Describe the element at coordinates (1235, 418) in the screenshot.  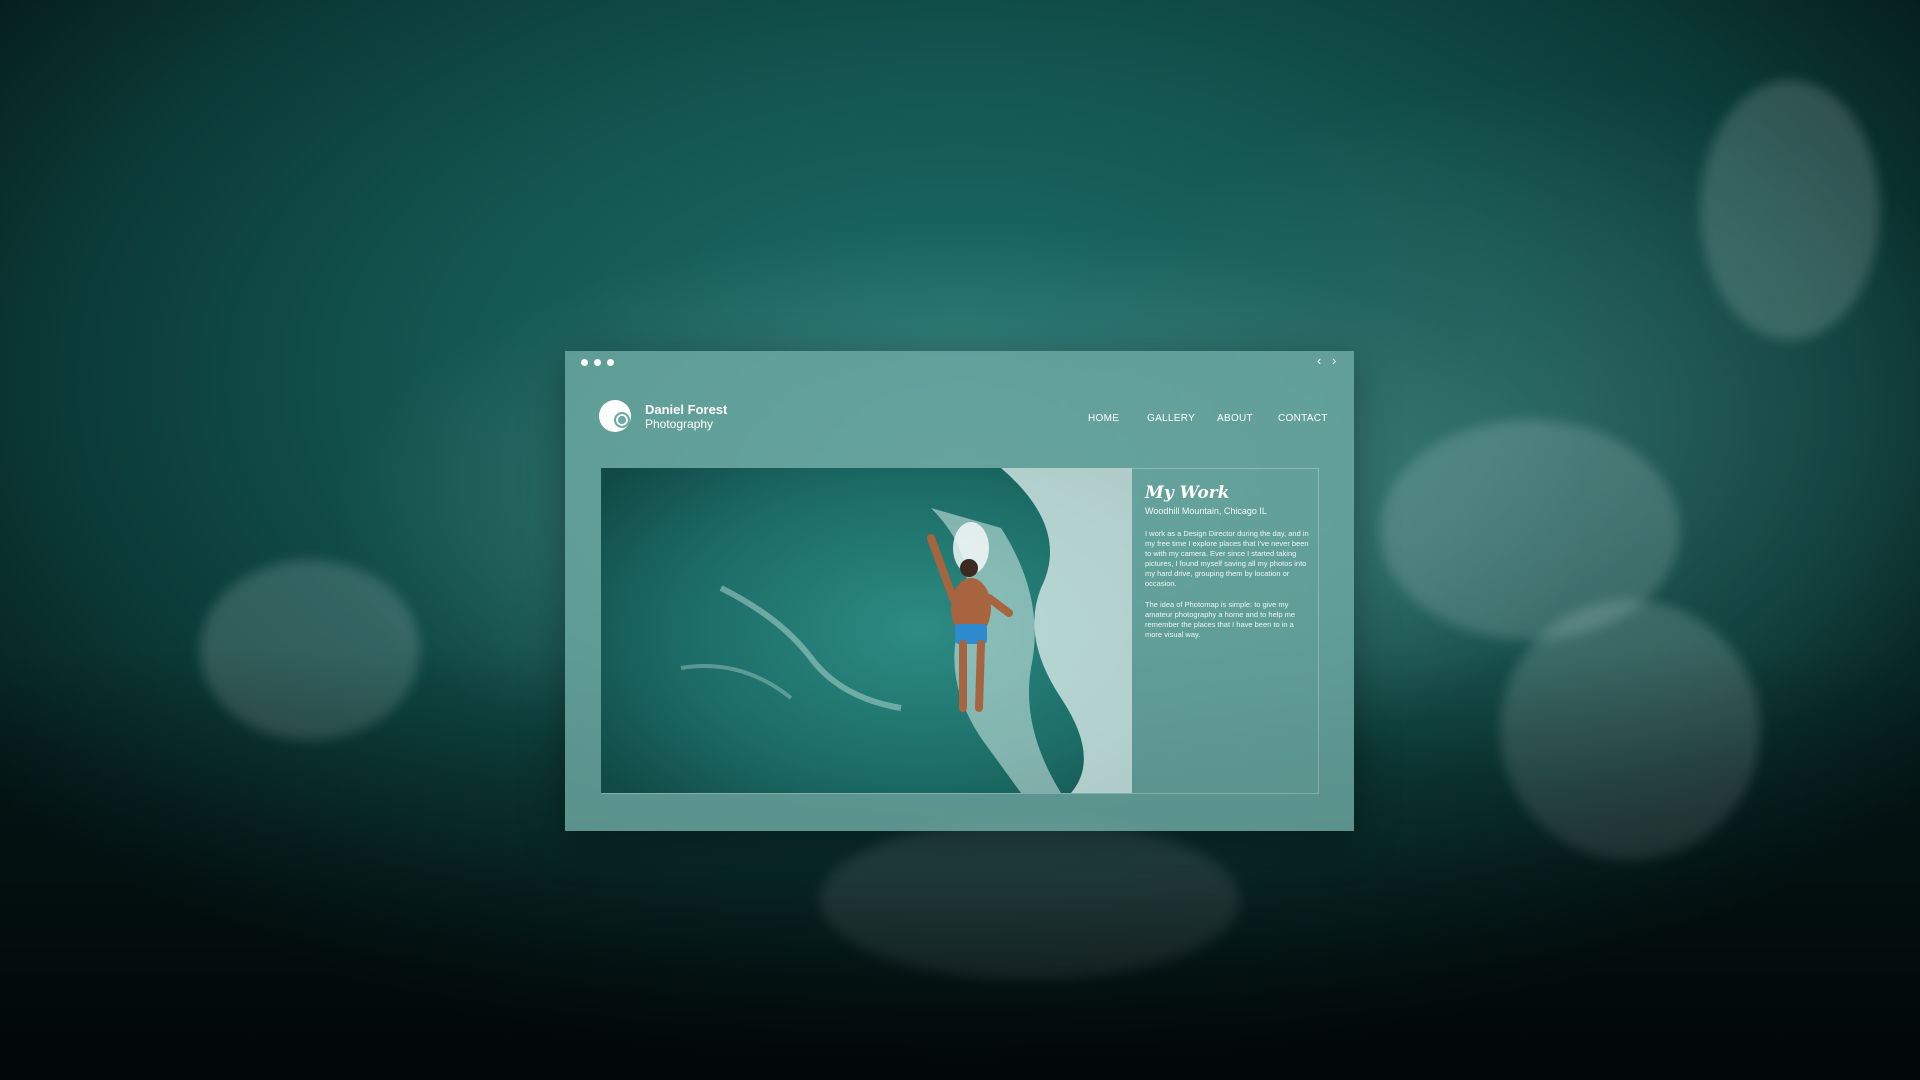
I see `nav-about: ABOUT` at that location.